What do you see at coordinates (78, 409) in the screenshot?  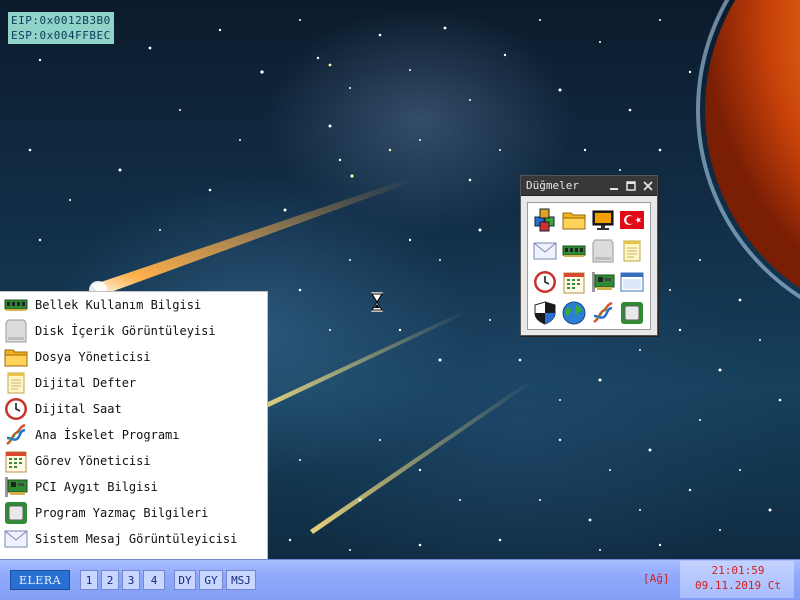 I see `menu-item-label: Dijital Saat` at bounding box center [78, 409].